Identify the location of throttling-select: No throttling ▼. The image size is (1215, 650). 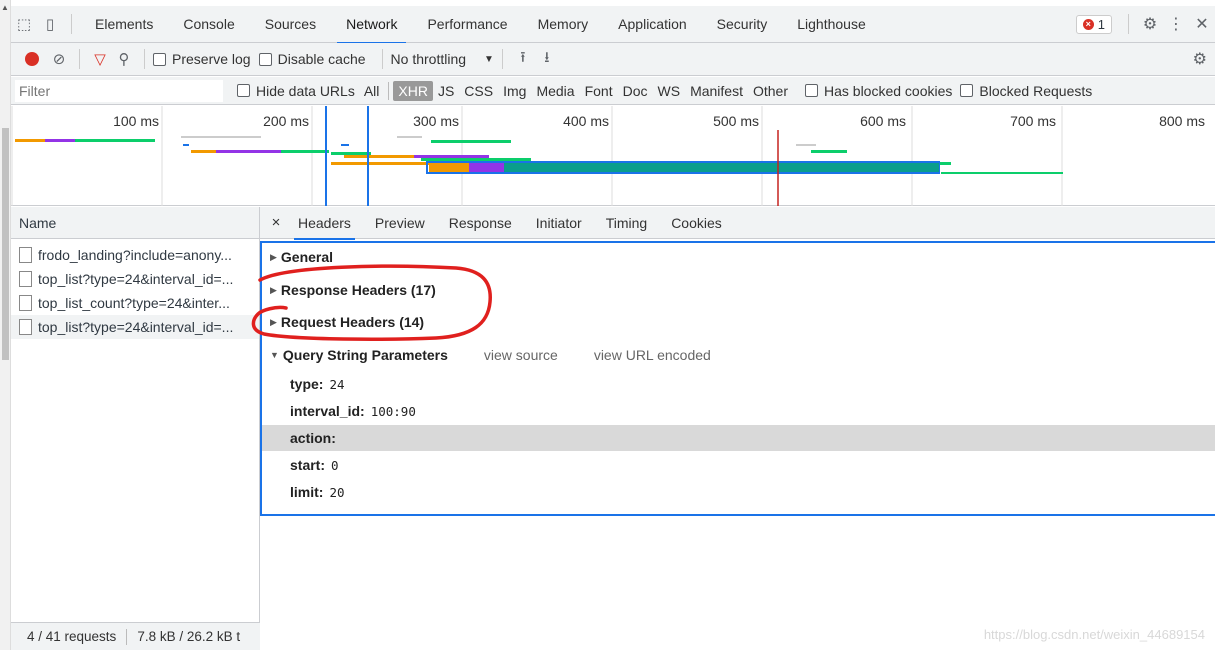
(442, 59).